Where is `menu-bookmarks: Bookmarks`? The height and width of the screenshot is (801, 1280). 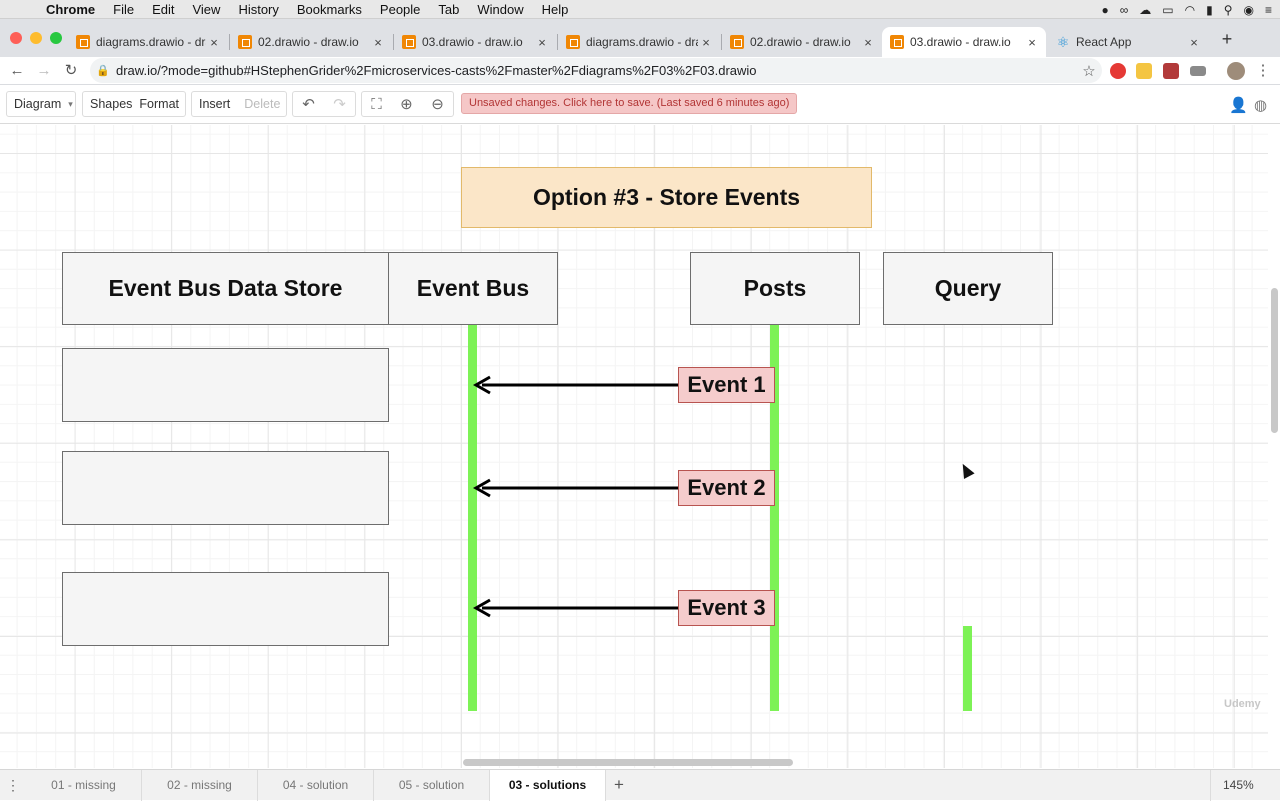
menu-bookmarks: Bookmarks is located at coordinates (329, 9).